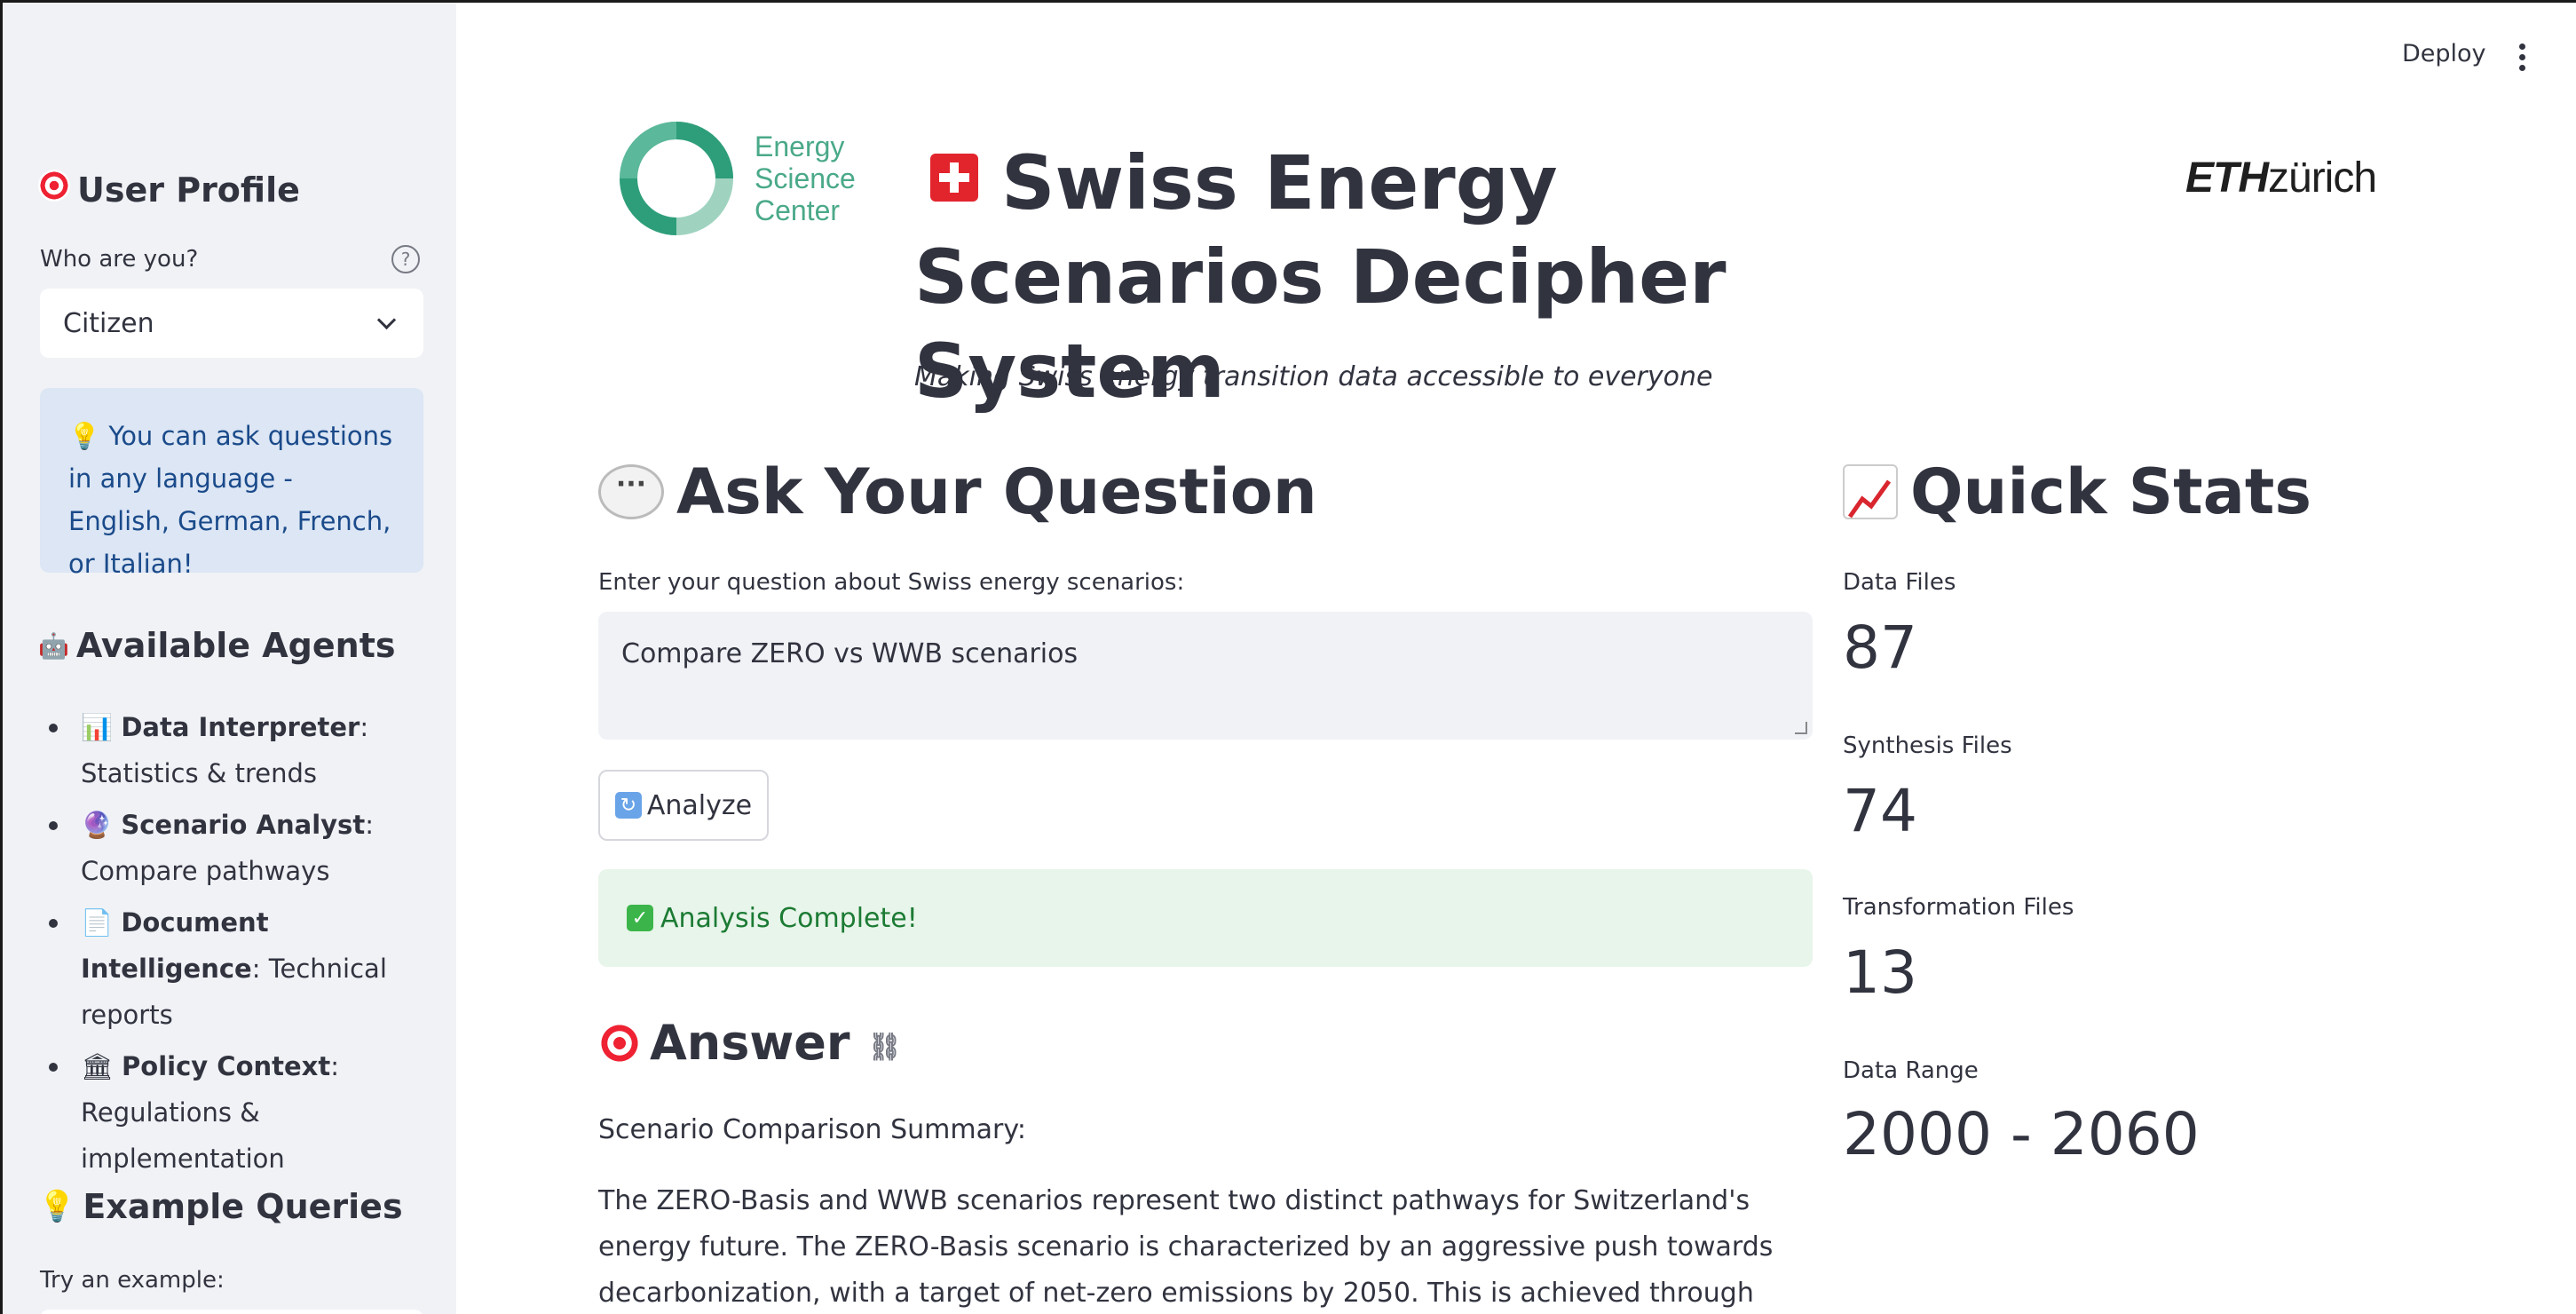 The width and height of the screenshot is (2576, 1314). I want to click on answer-heading: Answer ⛓, so click(750, 1043).